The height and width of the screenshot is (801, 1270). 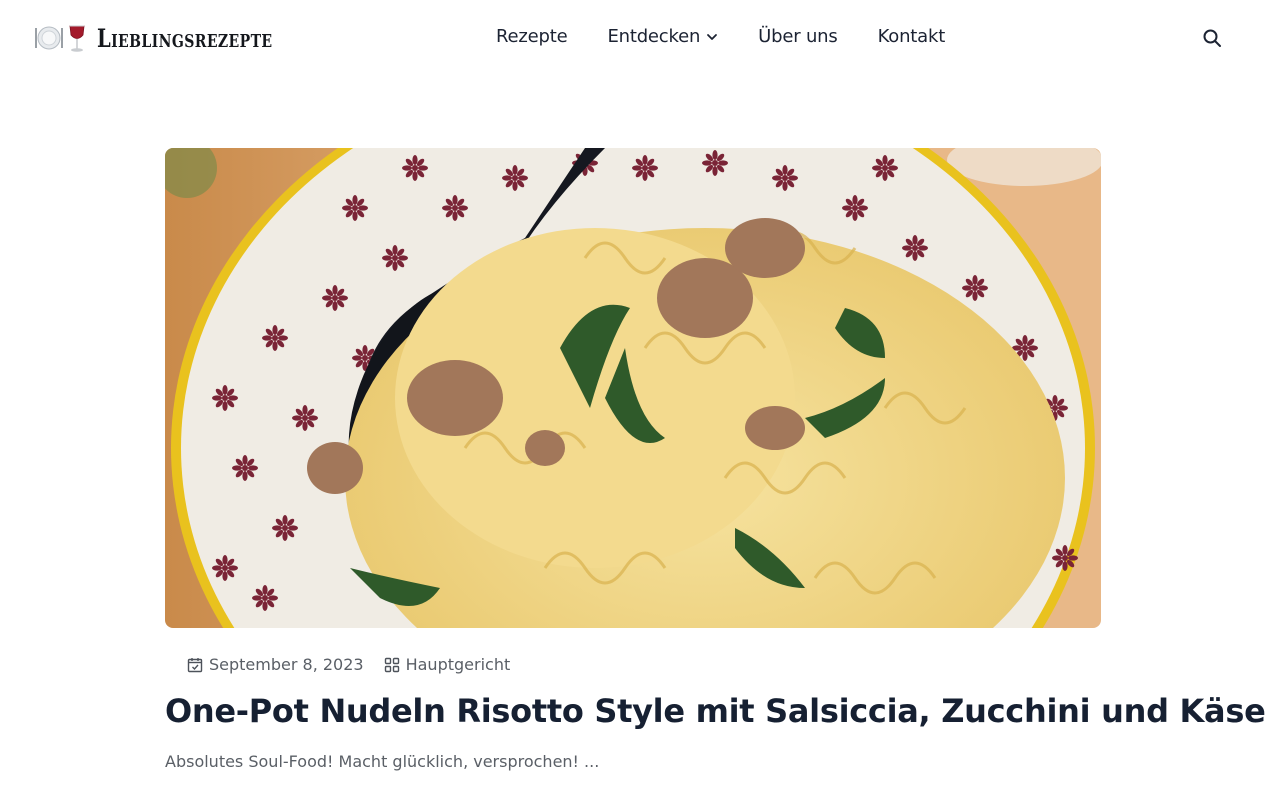 I want to click on logo-emoji-icons, so click(x=60, y=38).